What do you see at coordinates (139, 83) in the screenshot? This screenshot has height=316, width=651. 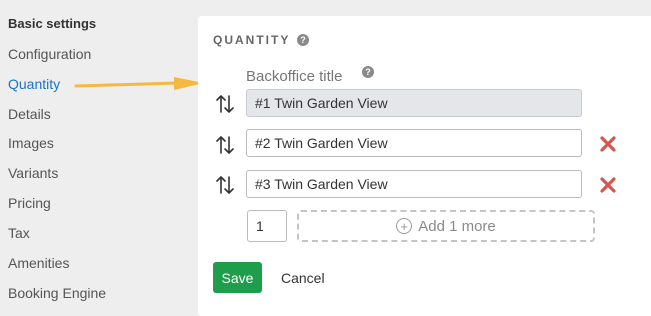 I see `arrow-right-icon` at bounding box center [139, 83].